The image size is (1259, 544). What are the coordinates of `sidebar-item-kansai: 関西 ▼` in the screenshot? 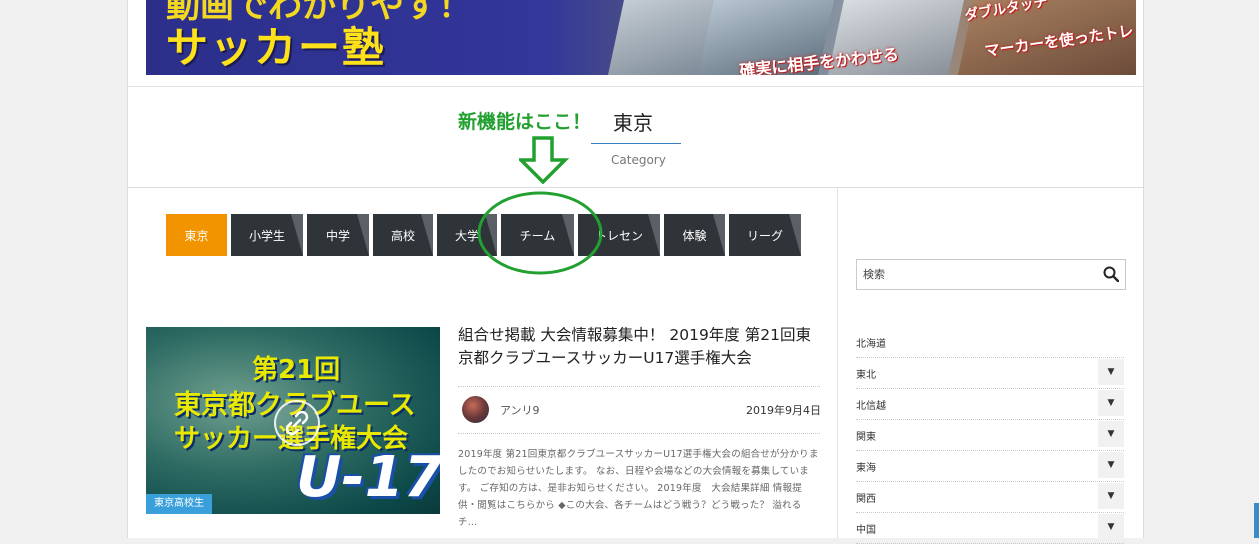 It's located at (990, 497).